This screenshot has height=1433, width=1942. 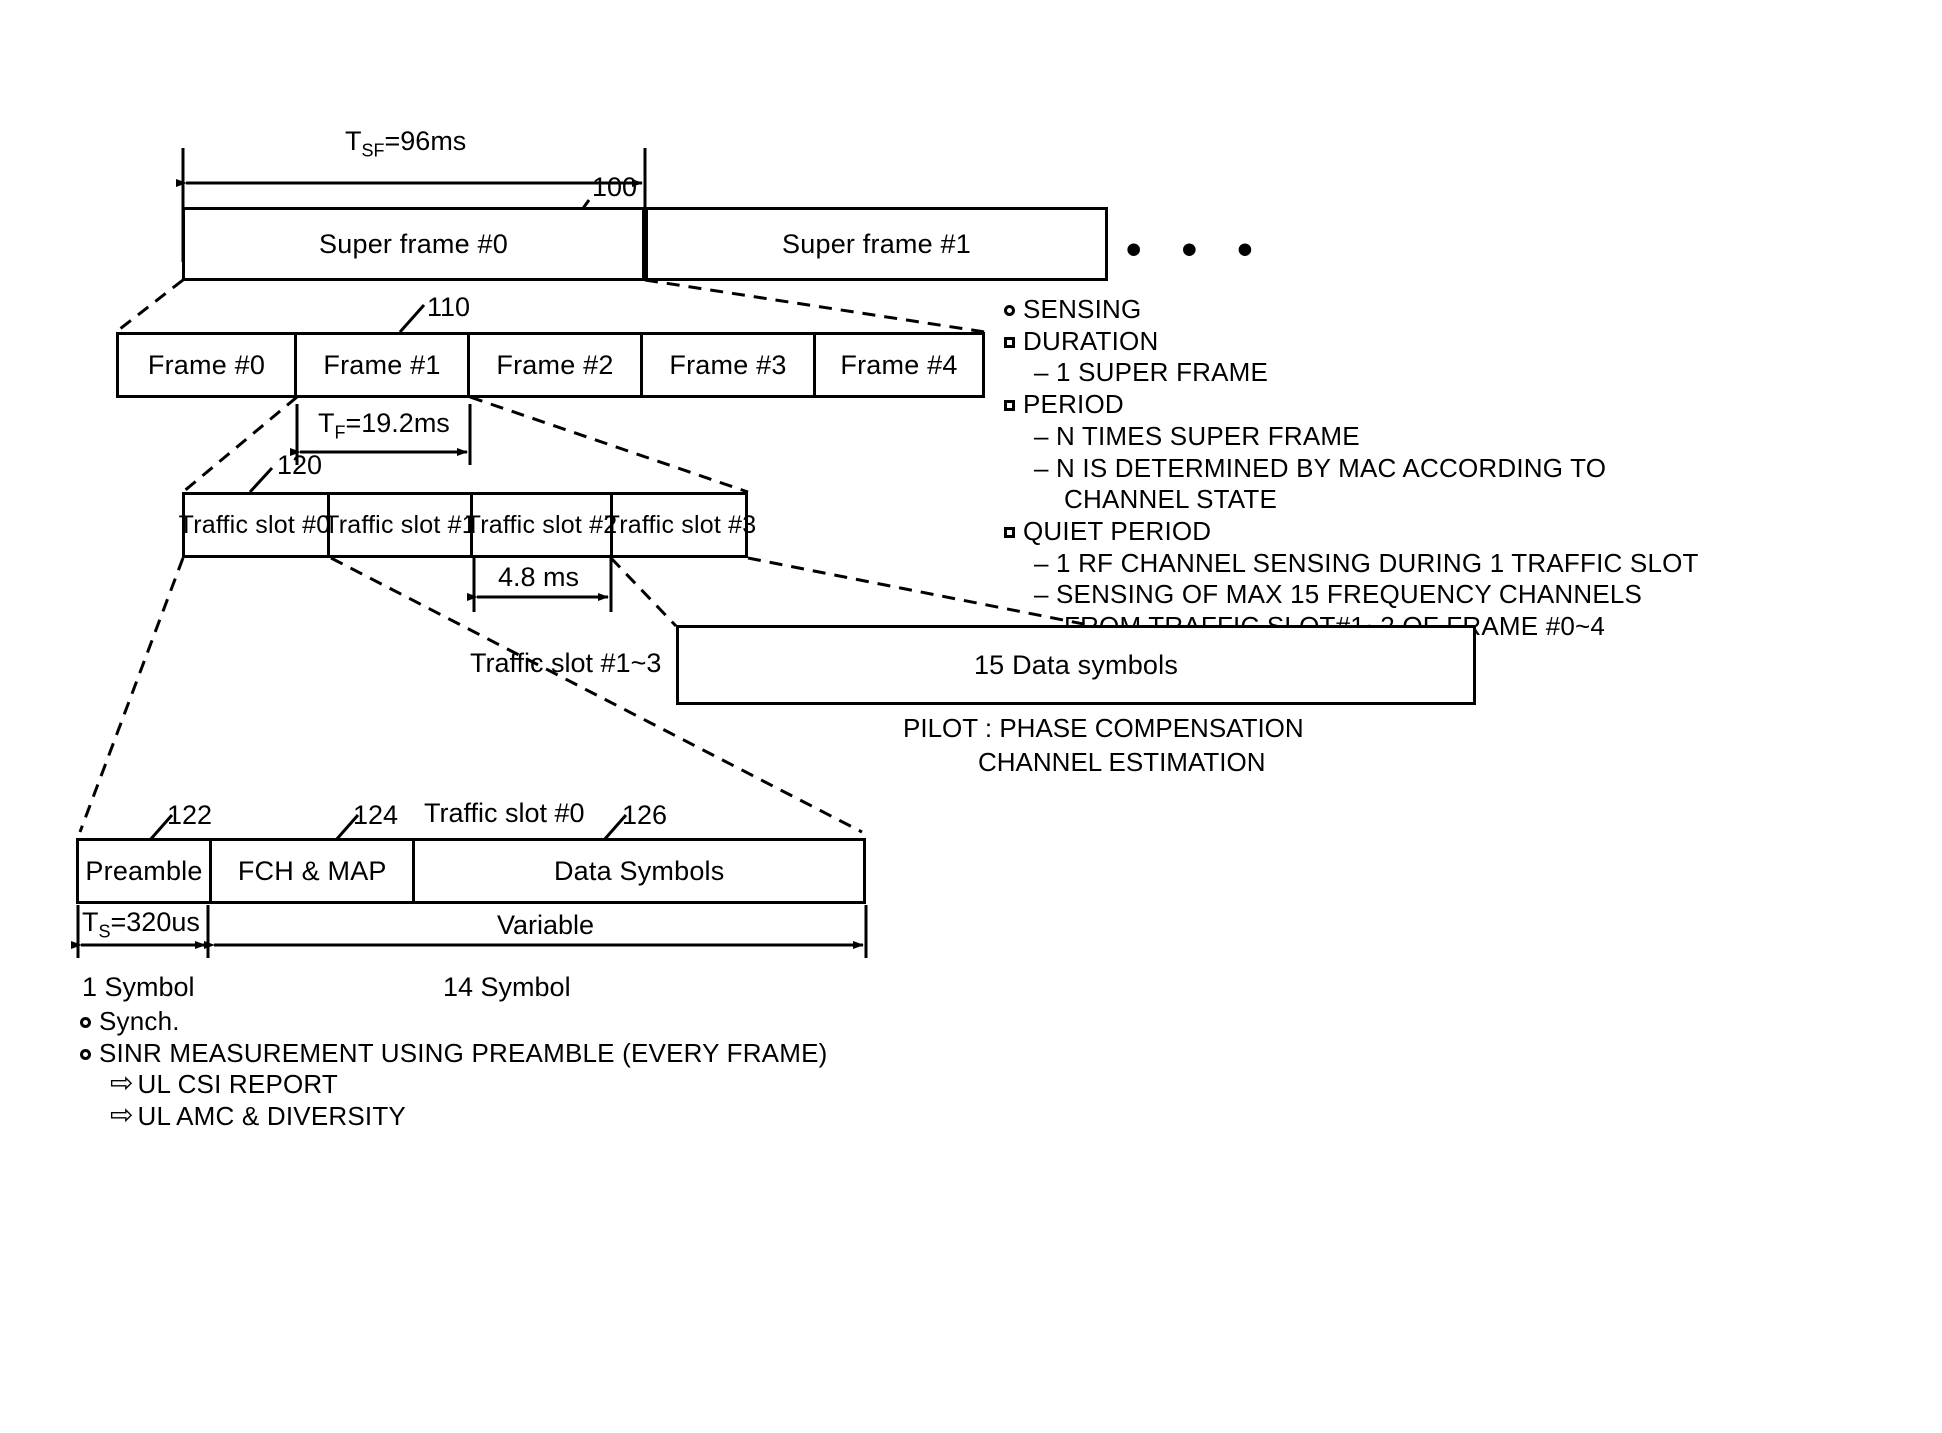 I want to click on superframe-0-label: Super frame #0, so click(x=413, y=243).